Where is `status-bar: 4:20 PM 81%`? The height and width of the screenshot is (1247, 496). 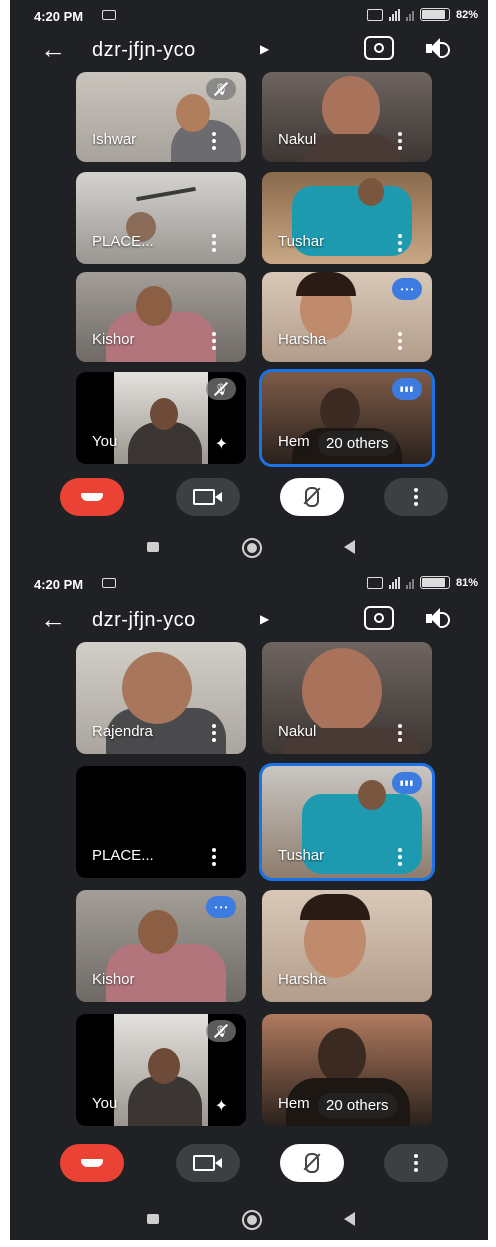
status-bar: 4:20 PM 81% is located at coordinates (249, 583).